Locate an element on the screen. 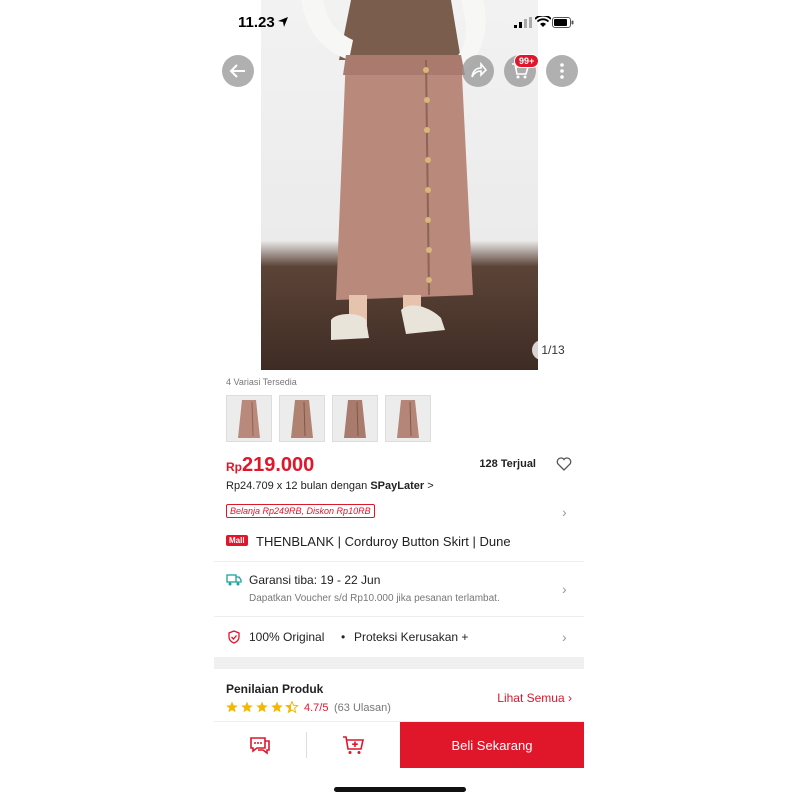  home-indicator is located at coordinates (400, 789).